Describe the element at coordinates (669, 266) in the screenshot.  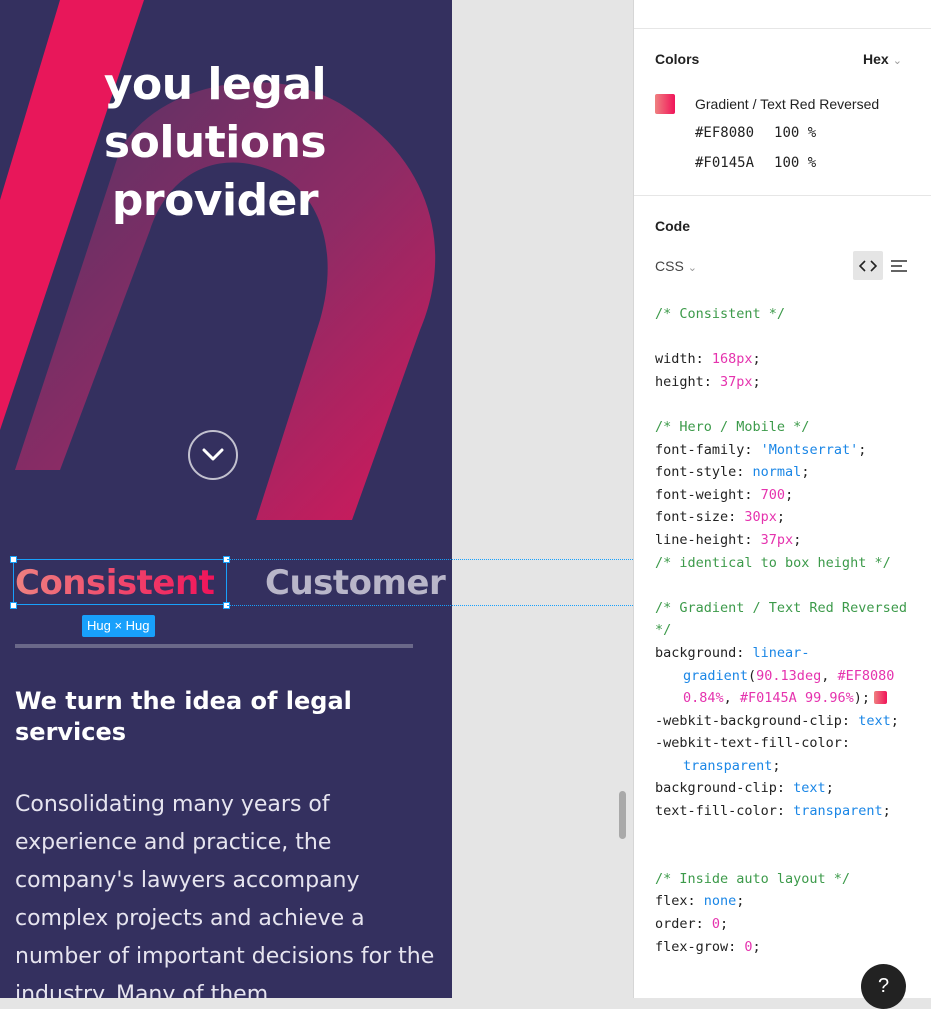
I see `code-language-value: CSS` at that location.